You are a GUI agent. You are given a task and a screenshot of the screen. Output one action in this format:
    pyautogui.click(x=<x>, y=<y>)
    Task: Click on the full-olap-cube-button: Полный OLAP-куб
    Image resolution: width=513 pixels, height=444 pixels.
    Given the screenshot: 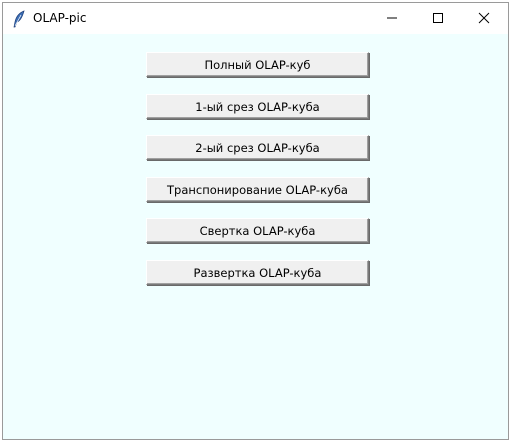 What is the action you would take?
    pyautogui.click(x=257, y=64)
    